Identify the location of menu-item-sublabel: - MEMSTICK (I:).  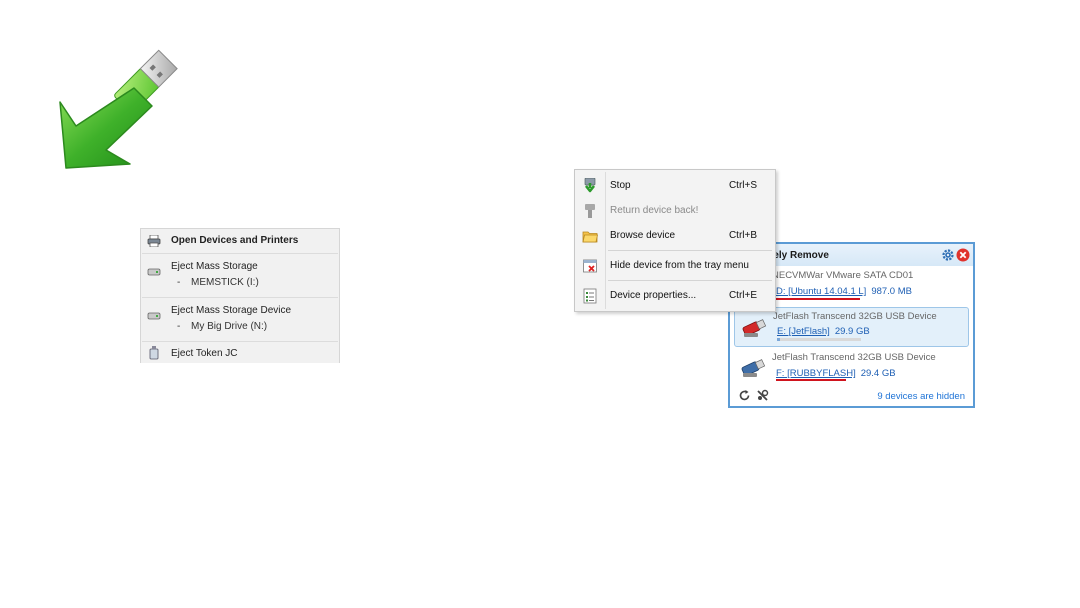
(255, 280).